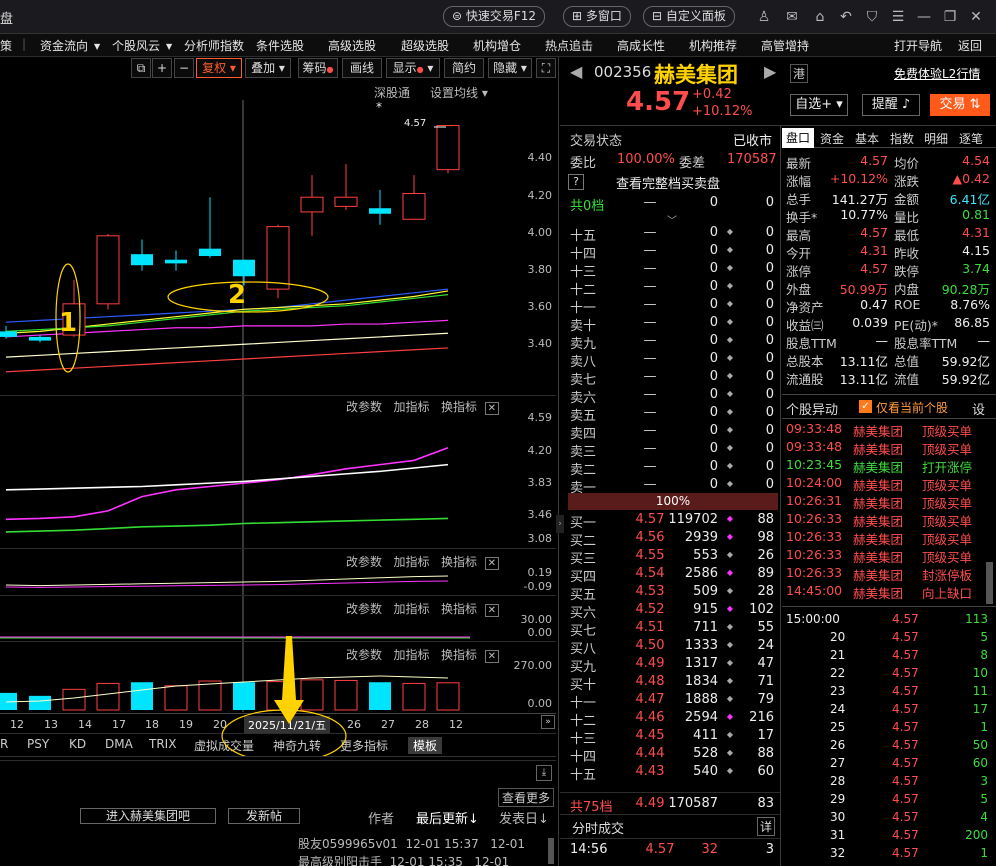 The image size is (996, 866). Describe the element at coordinates (971, 138) in the screenshot. I see `tab-tick: 逐笔` at that location.